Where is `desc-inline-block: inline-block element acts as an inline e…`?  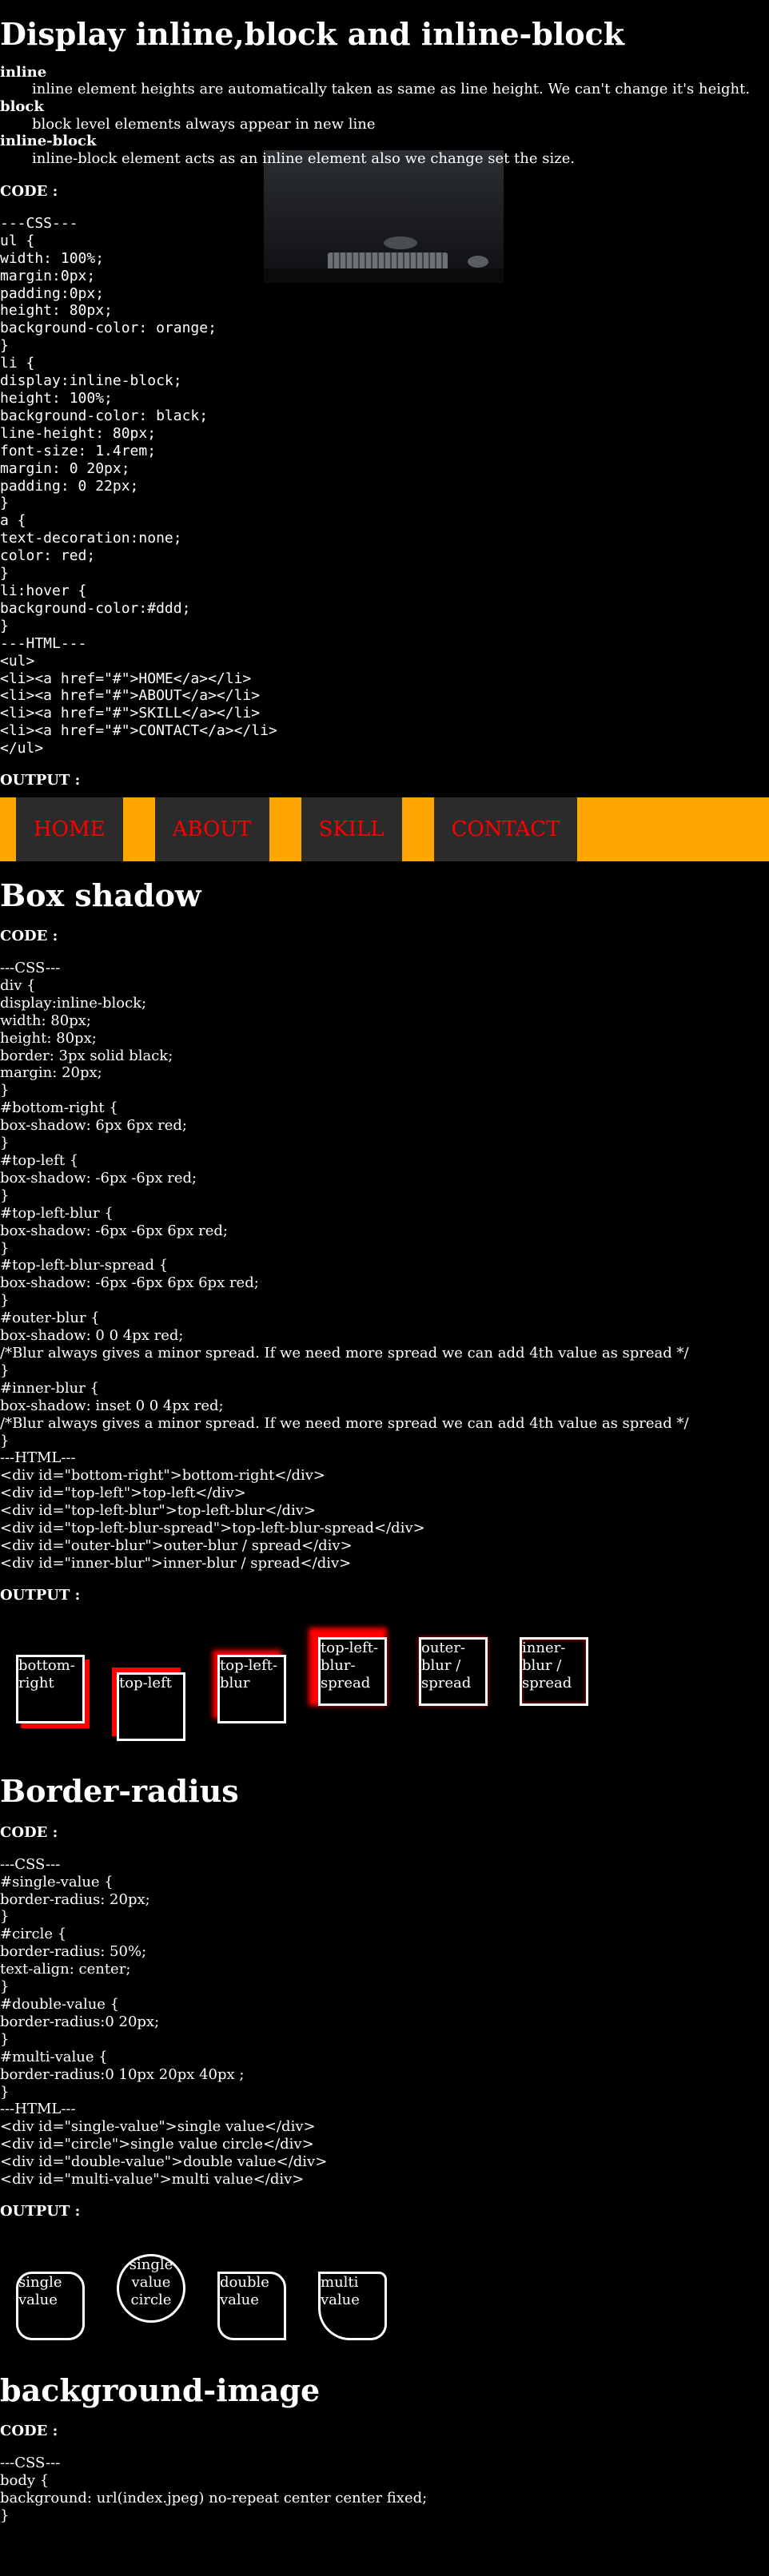
desc-inline-block: inline-block element acts as an inline e… is located at coordinates (304, 158).